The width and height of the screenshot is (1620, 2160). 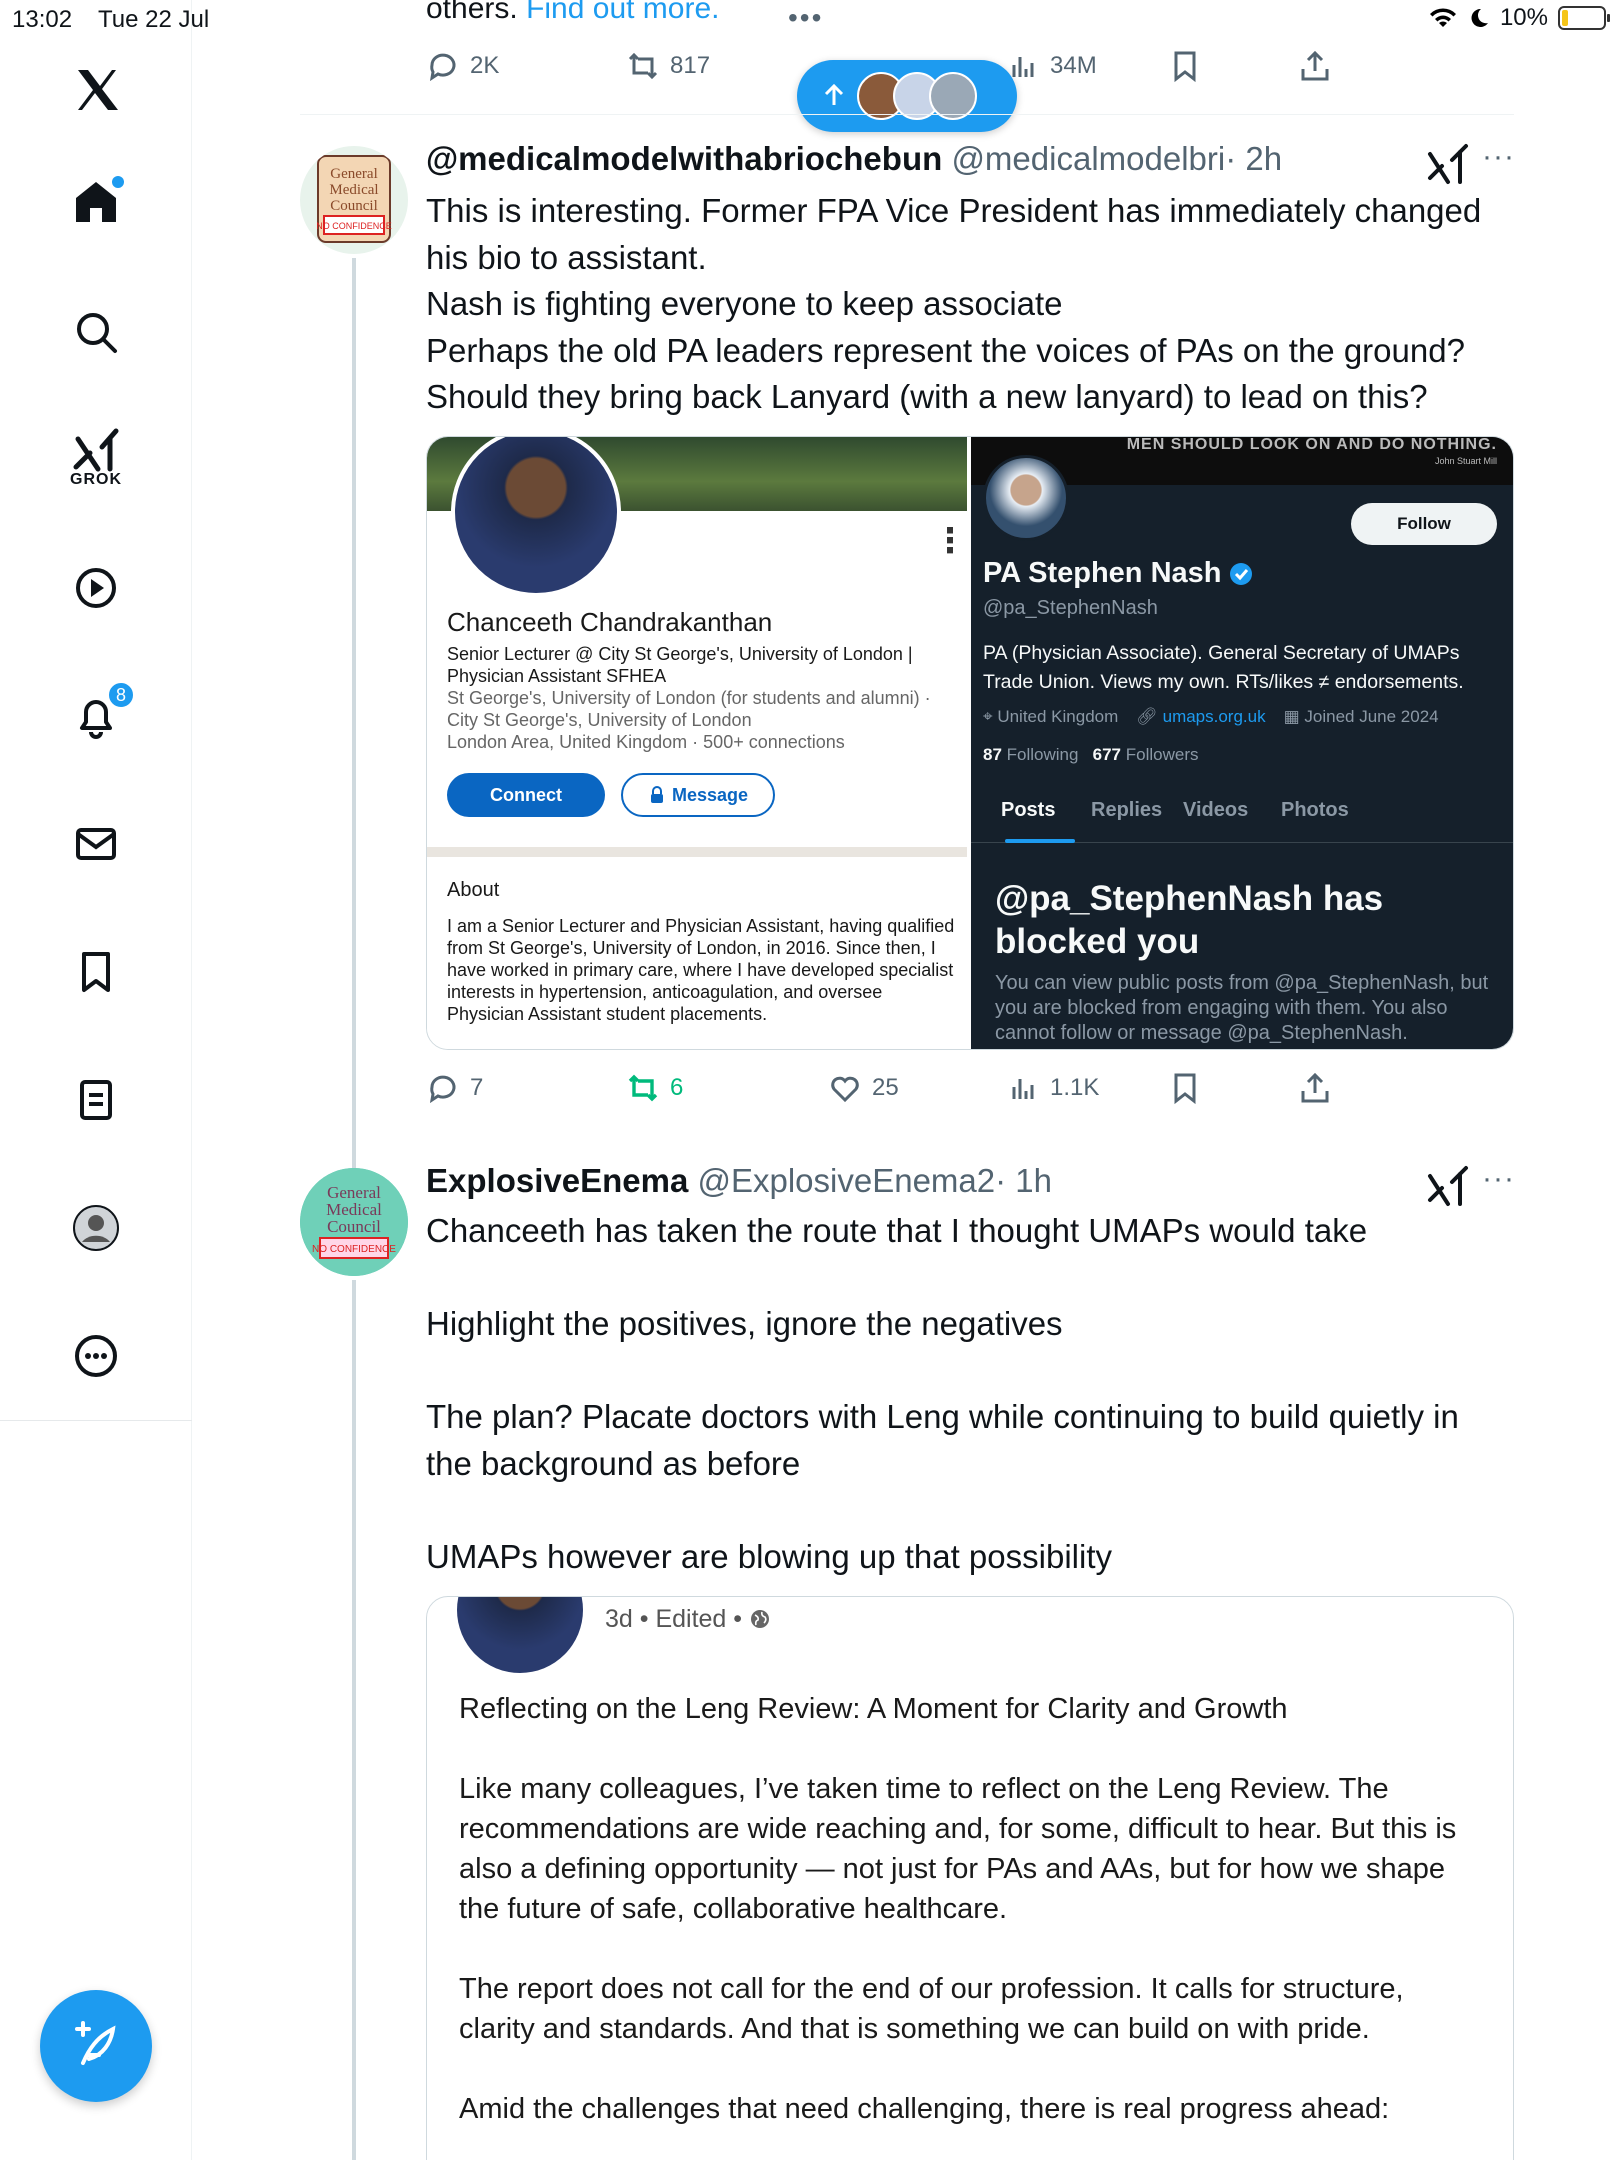 I want to click on retweet-button: 817, so click(x=668, y=66).